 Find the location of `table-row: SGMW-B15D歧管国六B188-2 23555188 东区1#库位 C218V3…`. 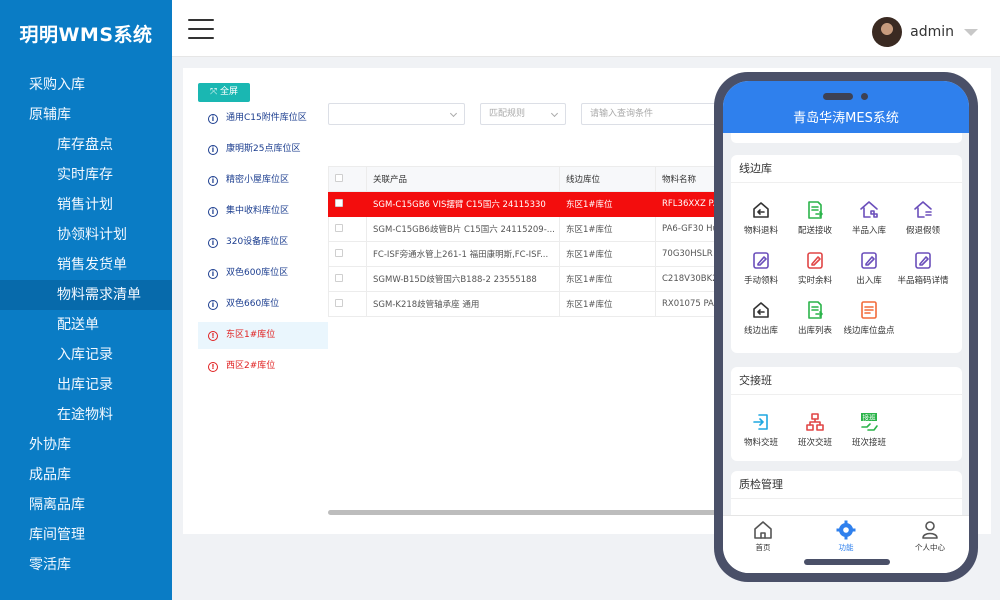

table-row: SGMW-B15D歧管国六B188-2 23555188 东区1#库位 C218V3… is located at coordinates (524, 279).